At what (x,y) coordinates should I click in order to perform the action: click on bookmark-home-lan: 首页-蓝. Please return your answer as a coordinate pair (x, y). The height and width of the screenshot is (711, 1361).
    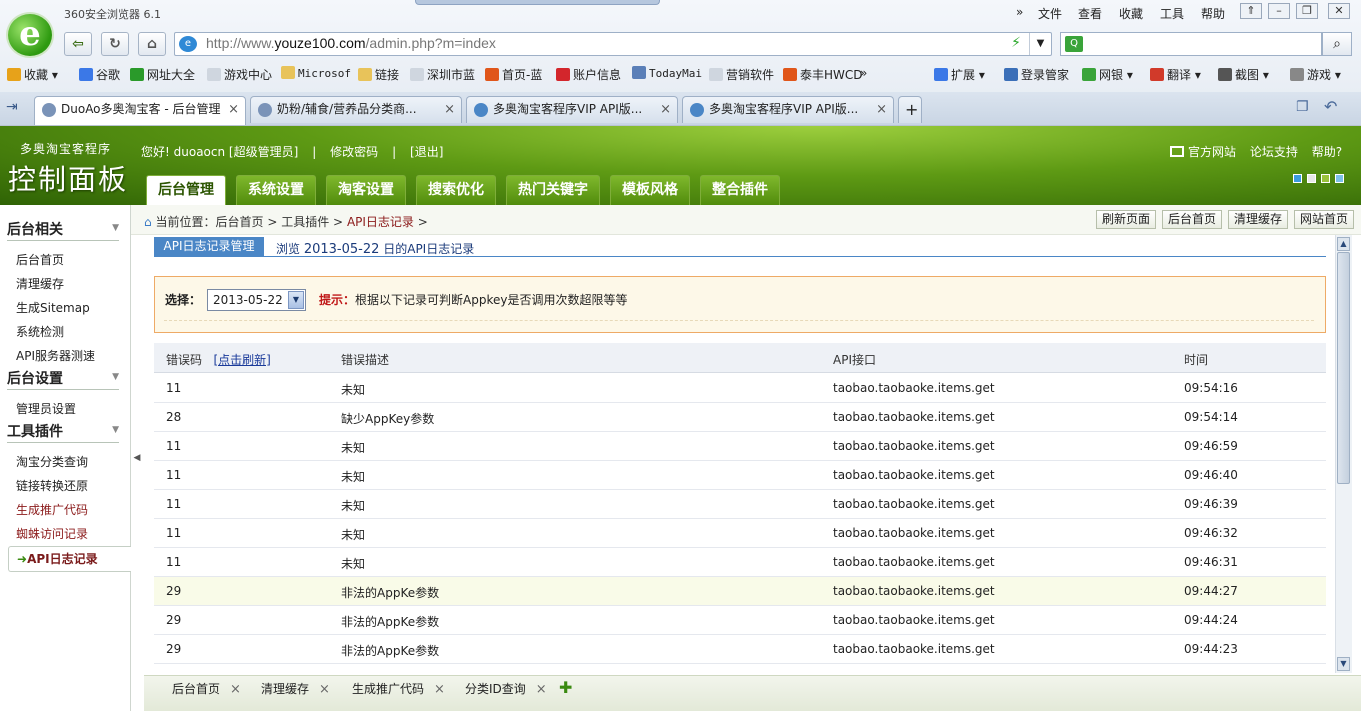
    Looking at the image, I should click on (513, 74).